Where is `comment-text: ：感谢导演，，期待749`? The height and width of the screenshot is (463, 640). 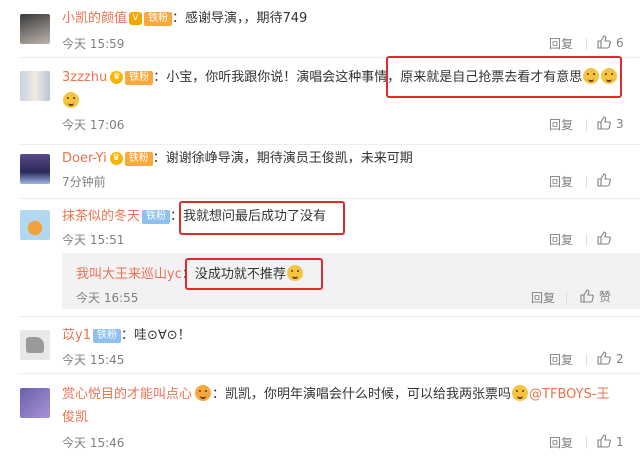
comment-text: ：感谢导演，，期待749 is located at coordinates (240, 18).